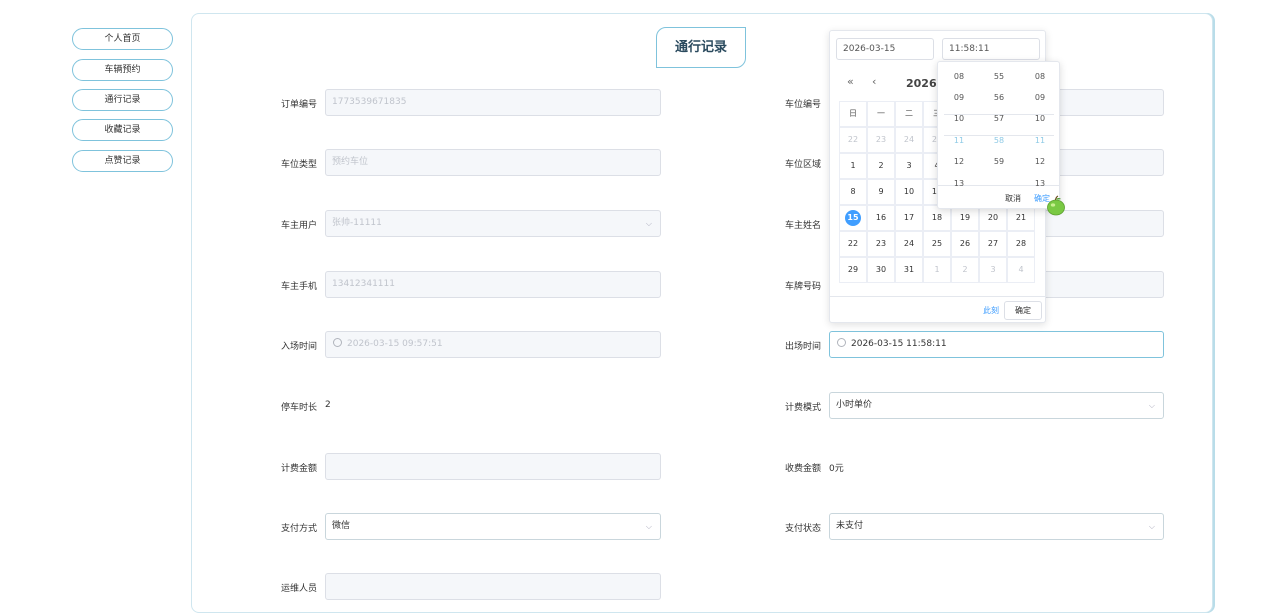  Describe the element at coordinates (999, 140) in the screenshot. I see `time-minutes-option: 58` at that location.